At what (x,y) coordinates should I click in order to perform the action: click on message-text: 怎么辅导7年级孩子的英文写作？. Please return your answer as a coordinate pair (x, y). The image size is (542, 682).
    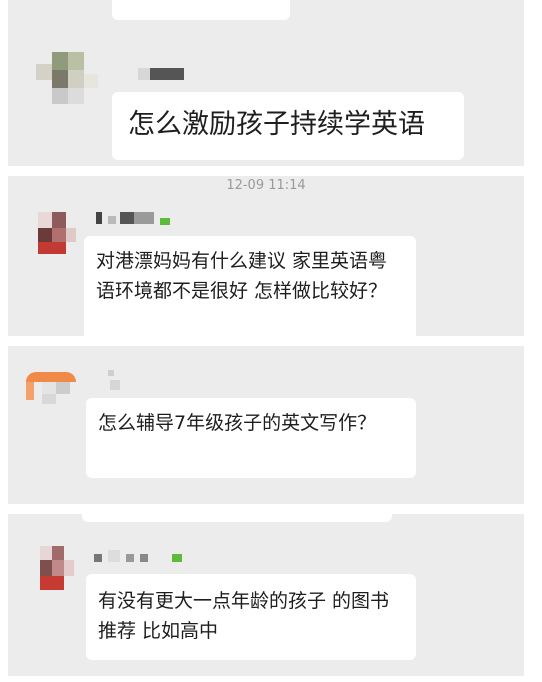
    Looking at the image, I should click on (237, 423).